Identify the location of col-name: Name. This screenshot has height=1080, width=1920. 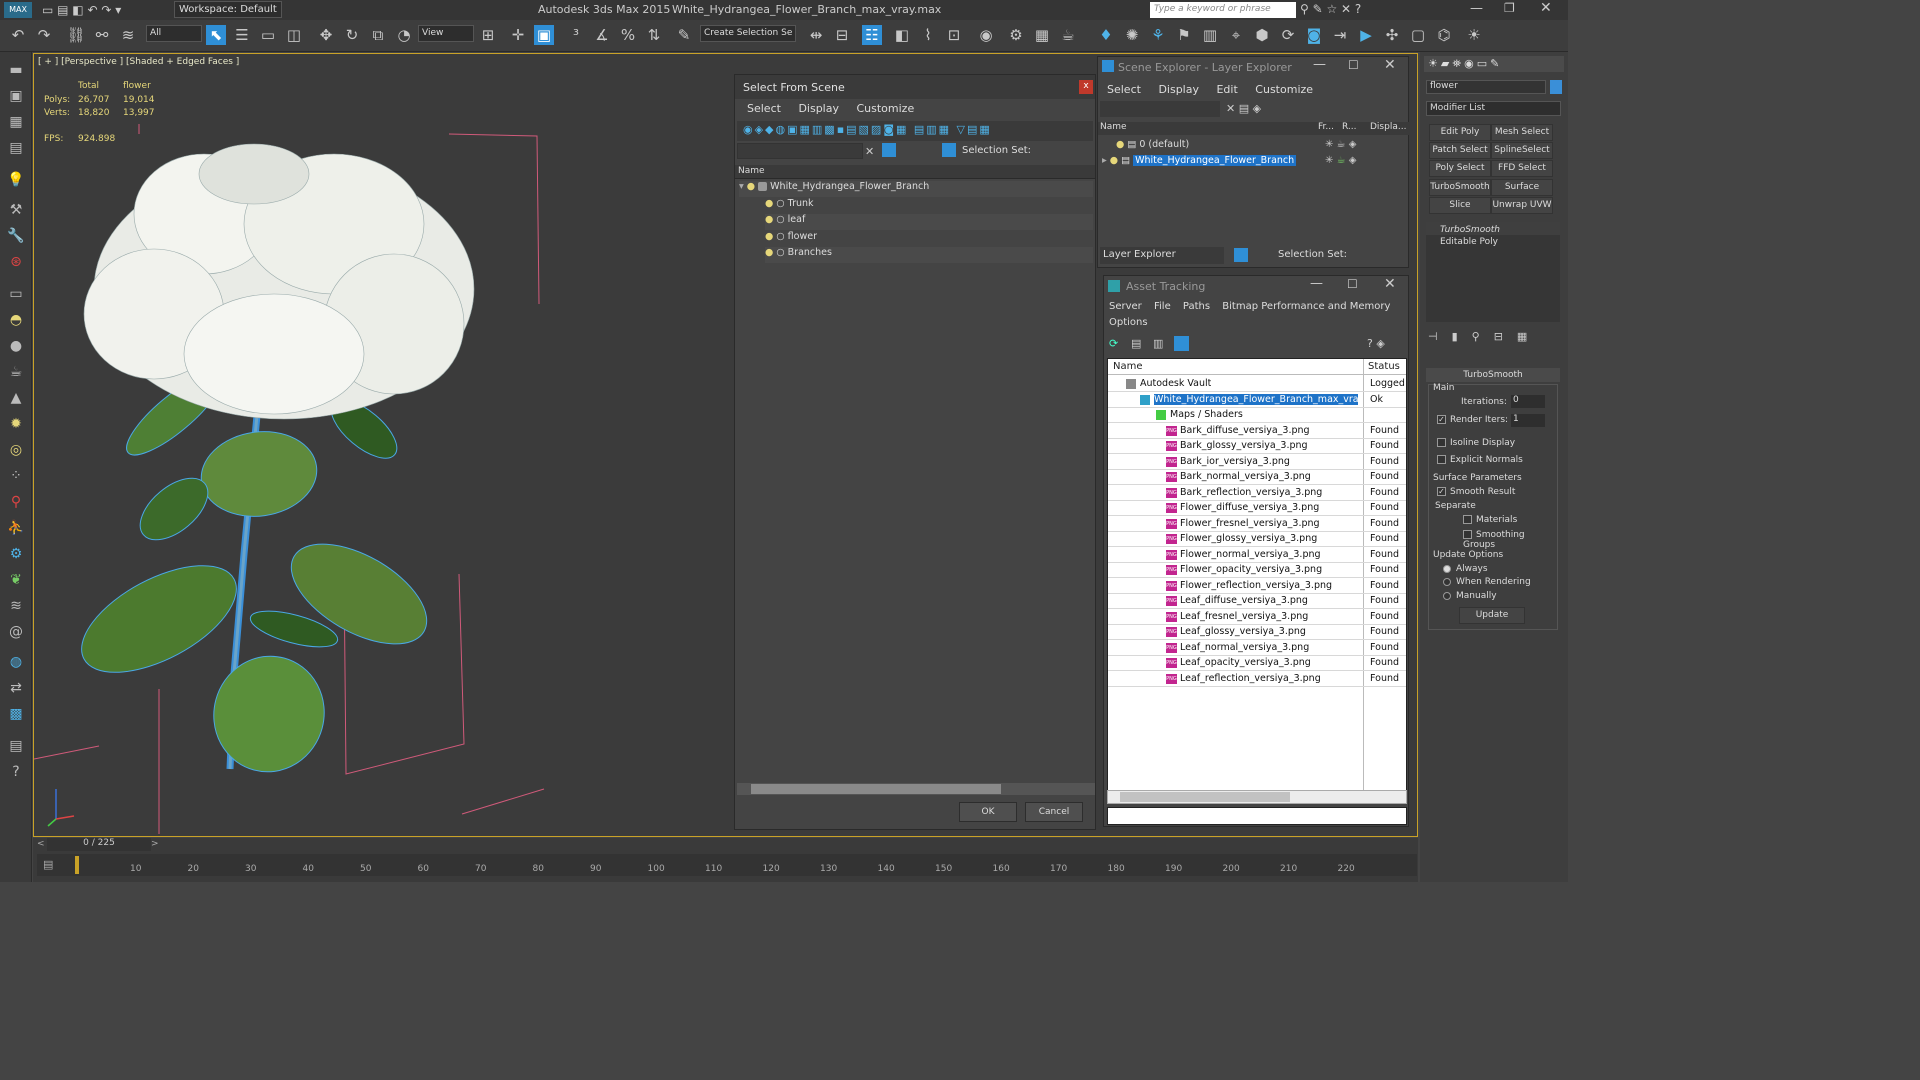
(1113, 127).